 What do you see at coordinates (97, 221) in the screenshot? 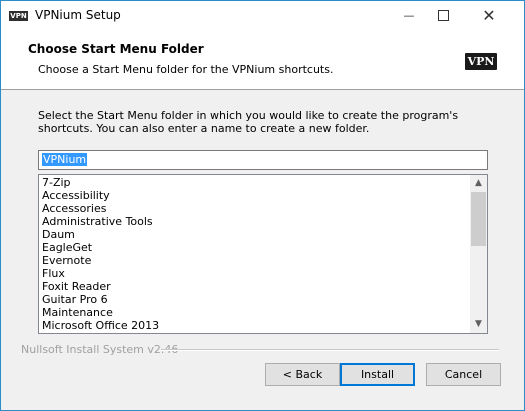
I see `list-item: Administrative Tools` at bounding box center [97, 221].